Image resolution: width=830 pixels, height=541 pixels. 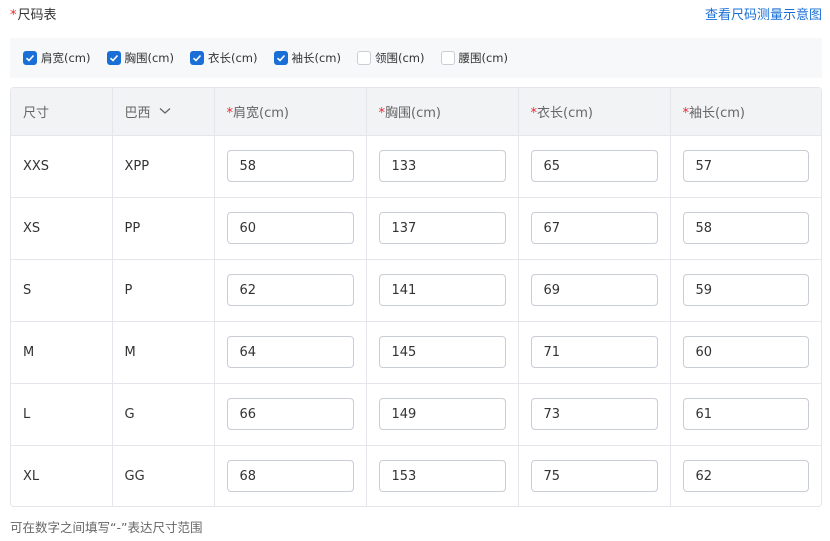 I want to click on checkbox-length: 衣长(cm), so click(x=224, y=58).